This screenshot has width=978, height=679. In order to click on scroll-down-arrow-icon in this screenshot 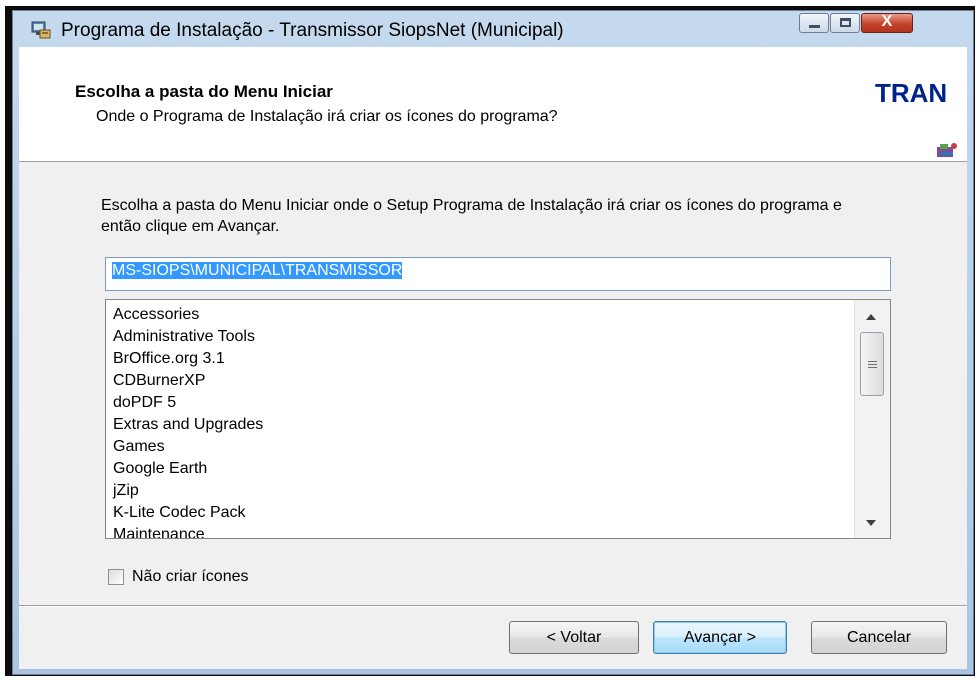, I will do `click(871, 523)`.